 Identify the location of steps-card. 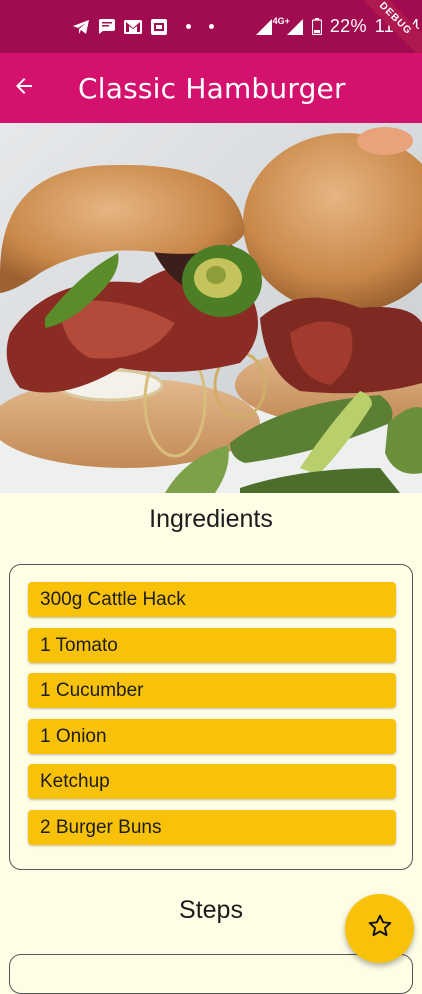
(211, 974).